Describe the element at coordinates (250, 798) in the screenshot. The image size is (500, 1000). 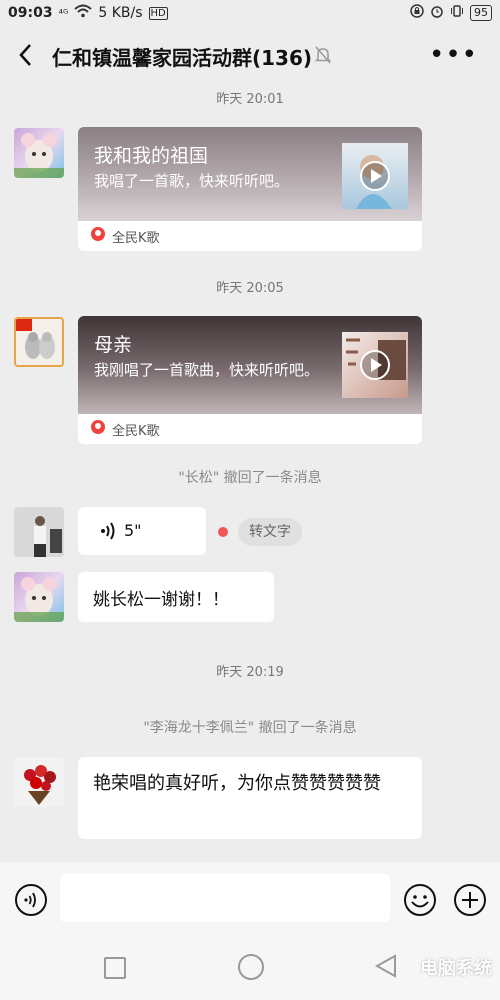
I see `text-message: 艳荣唱的真好听，为你点赞赞赞赞赞` at that location.